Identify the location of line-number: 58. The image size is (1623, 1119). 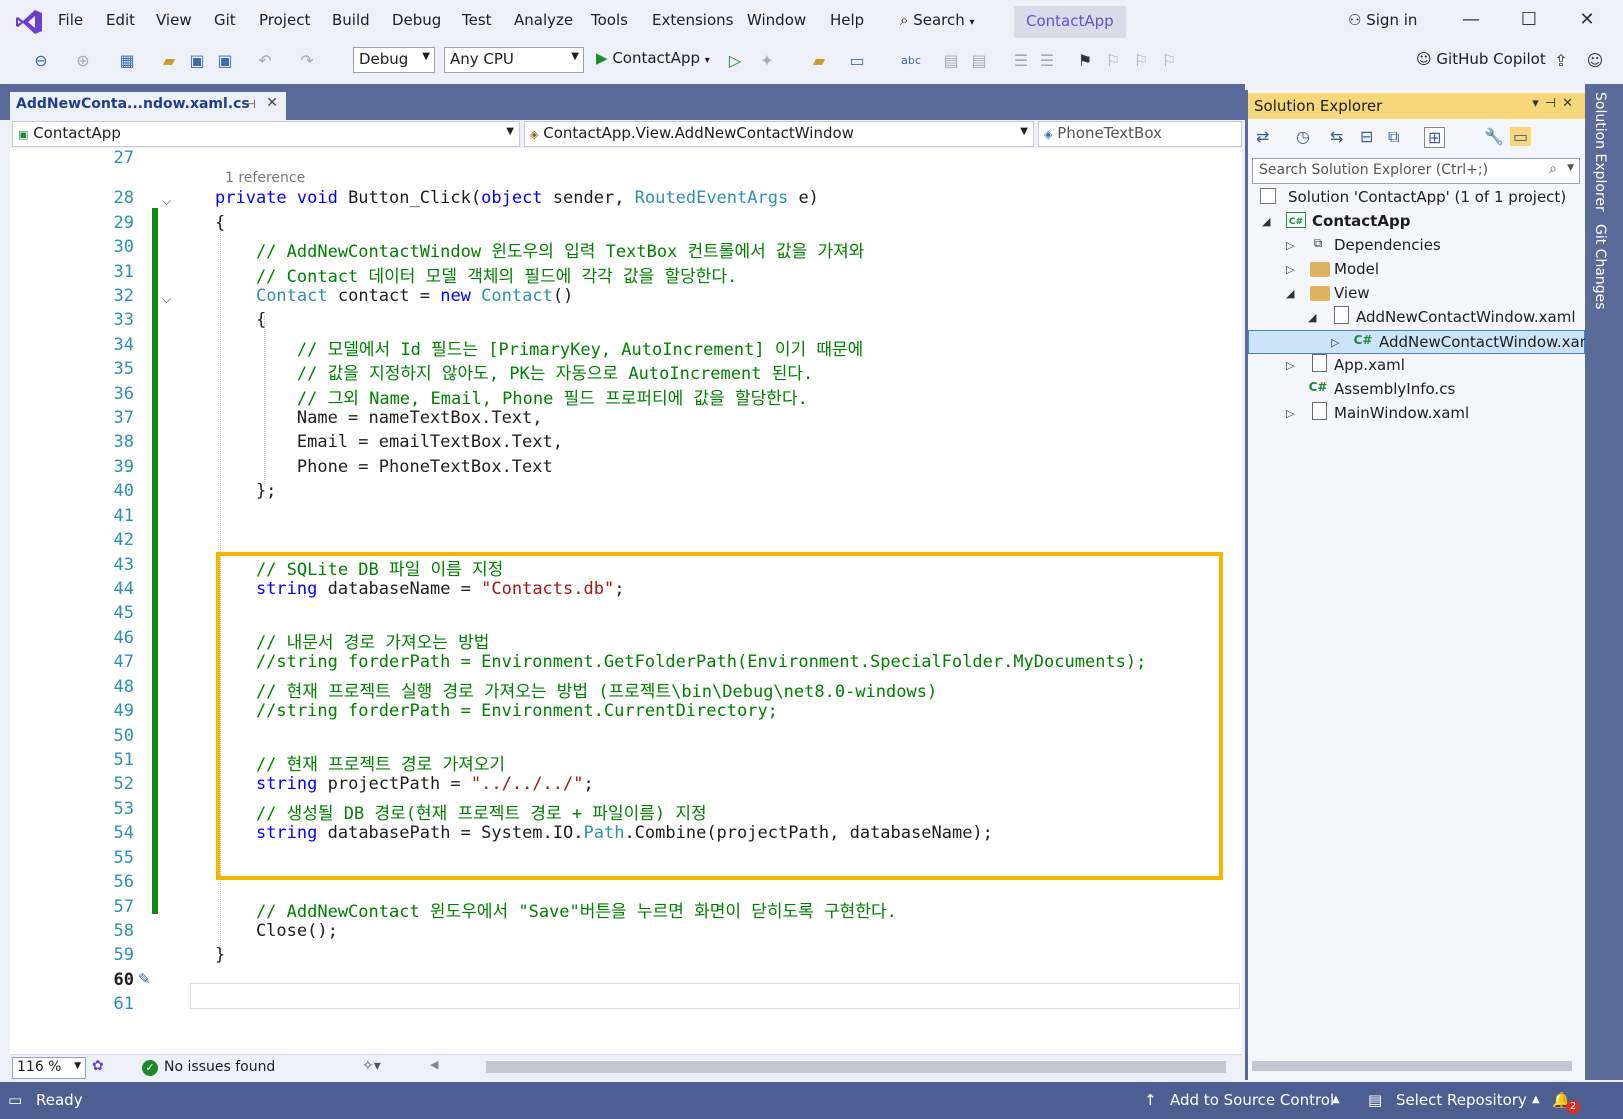
(123, 931).